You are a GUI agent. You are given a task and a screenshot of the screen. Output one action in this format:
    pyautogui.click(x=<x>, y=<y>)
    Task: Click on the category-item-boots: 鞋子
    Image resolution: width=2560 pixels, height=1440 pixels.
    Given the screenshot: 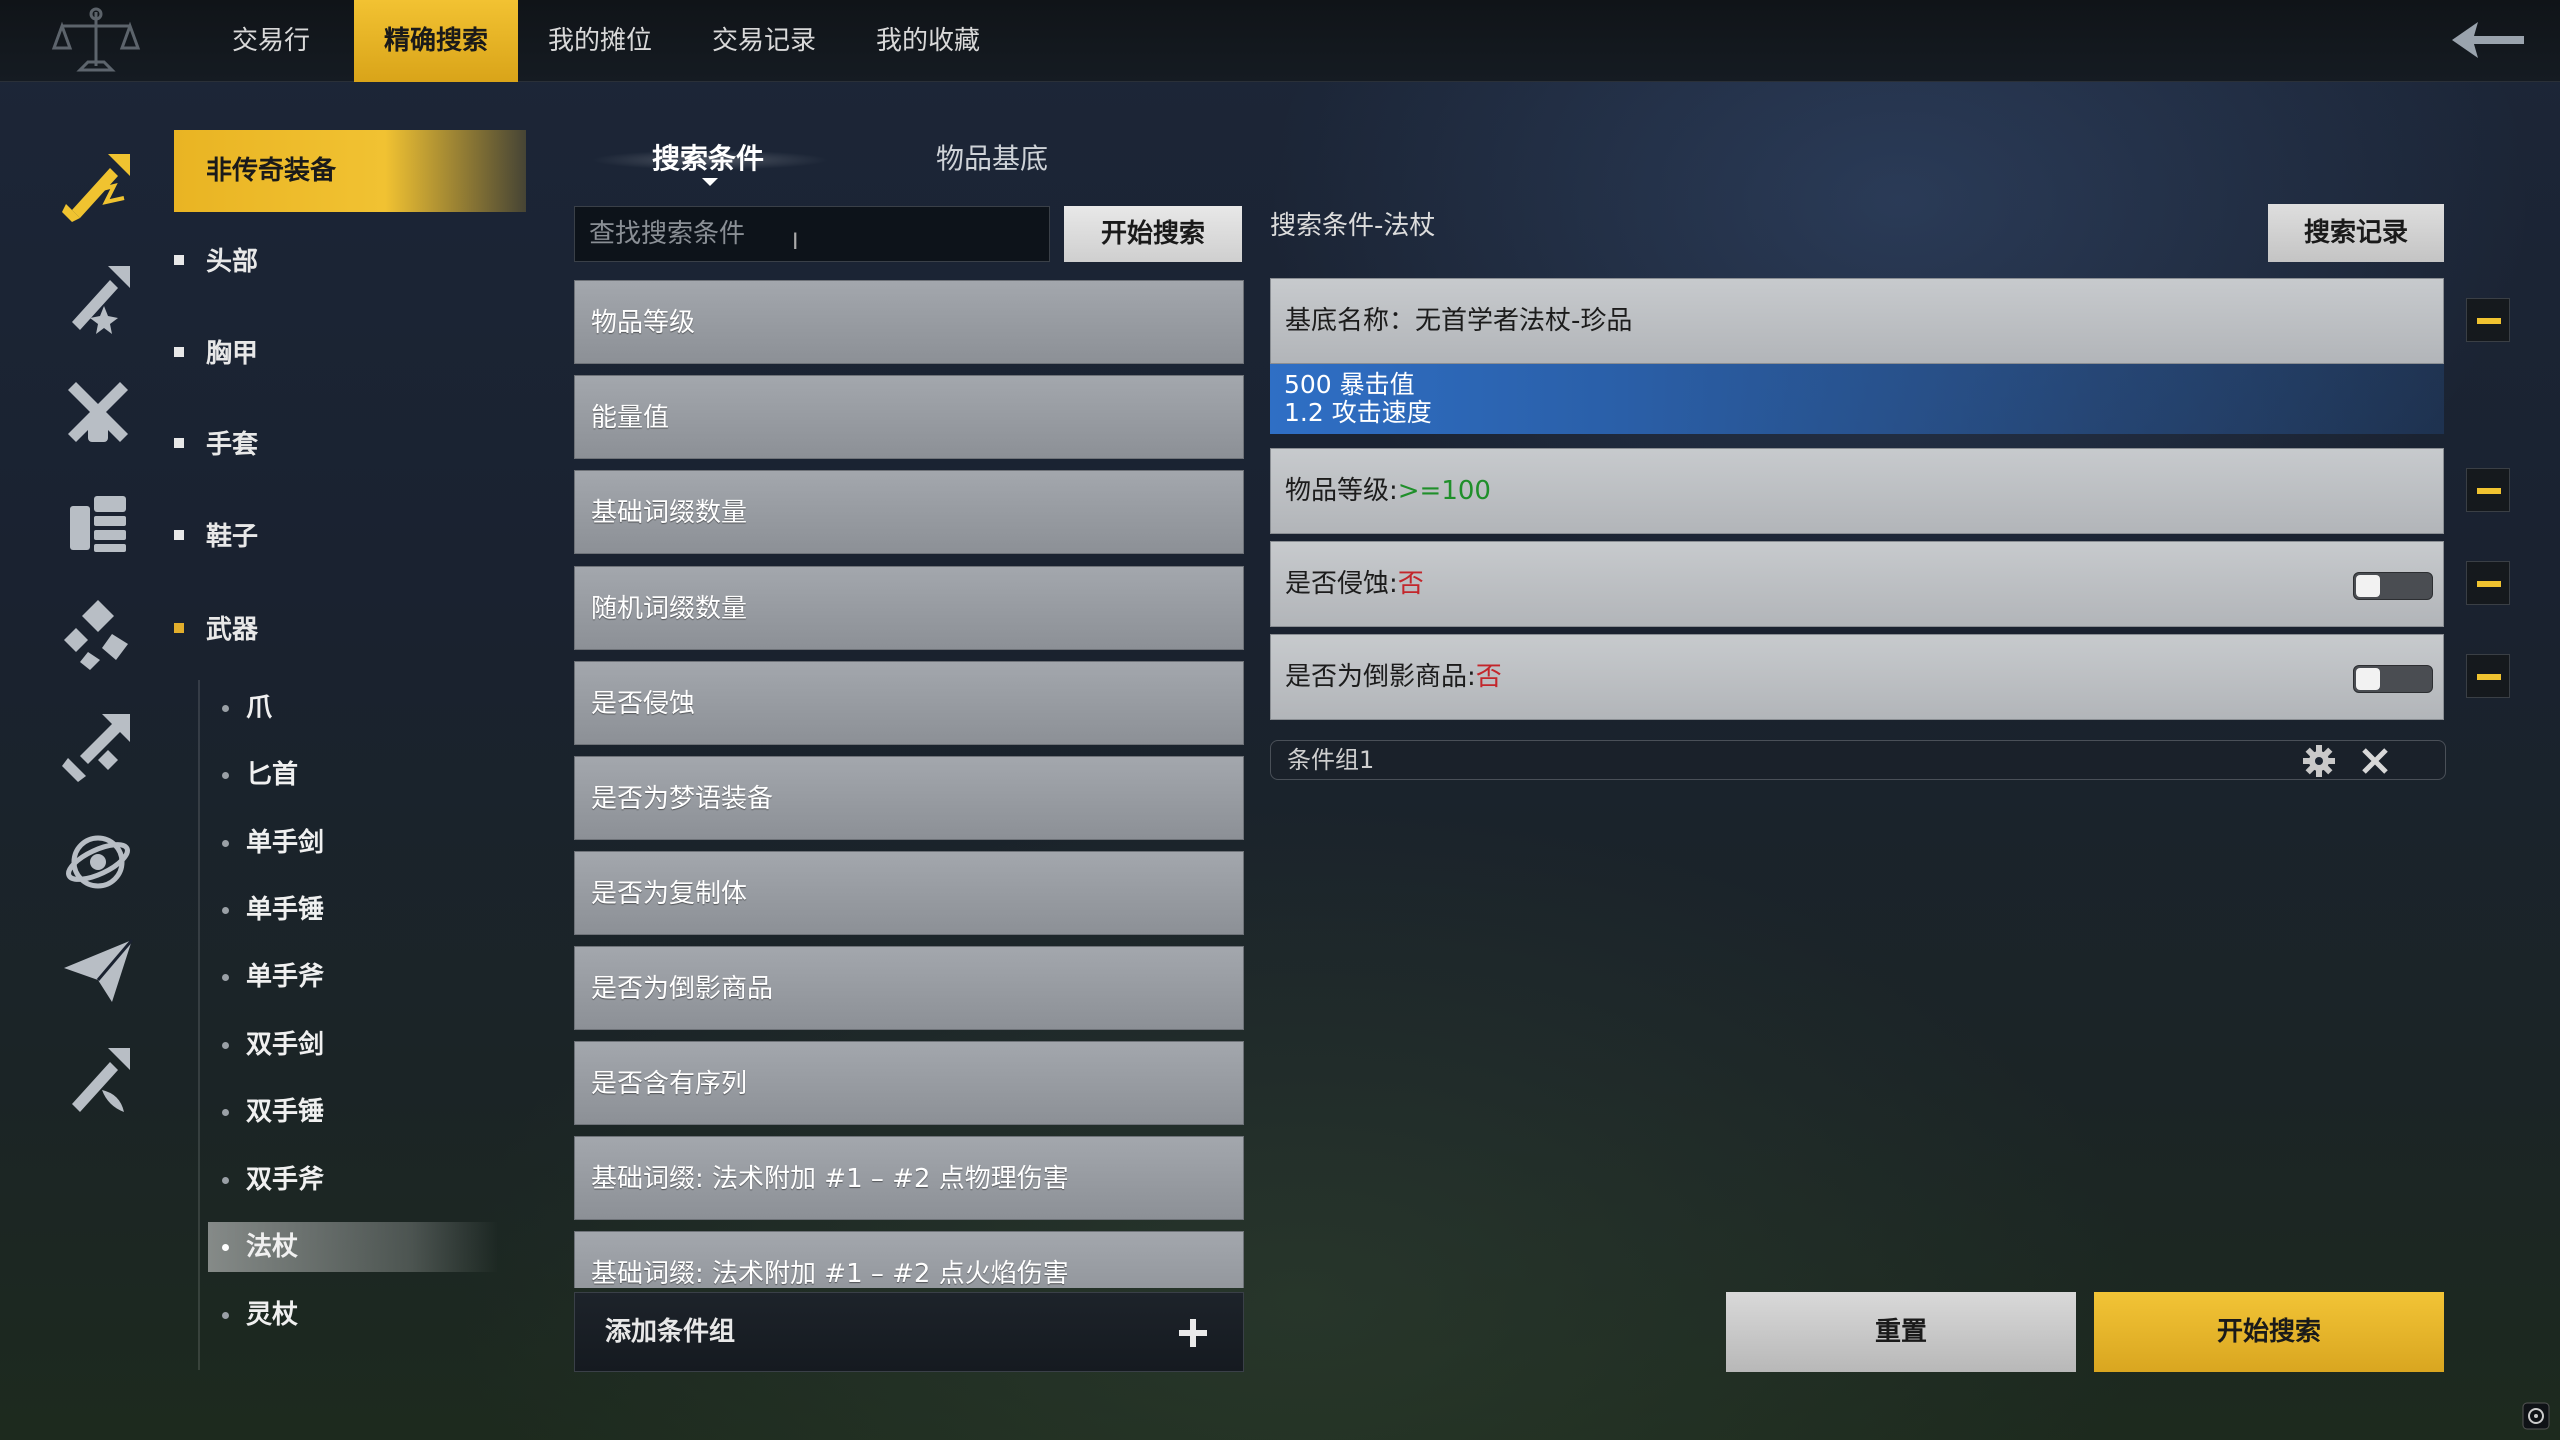 What is the action you would take?
    pyautogui.click(x=216, y=537)
    